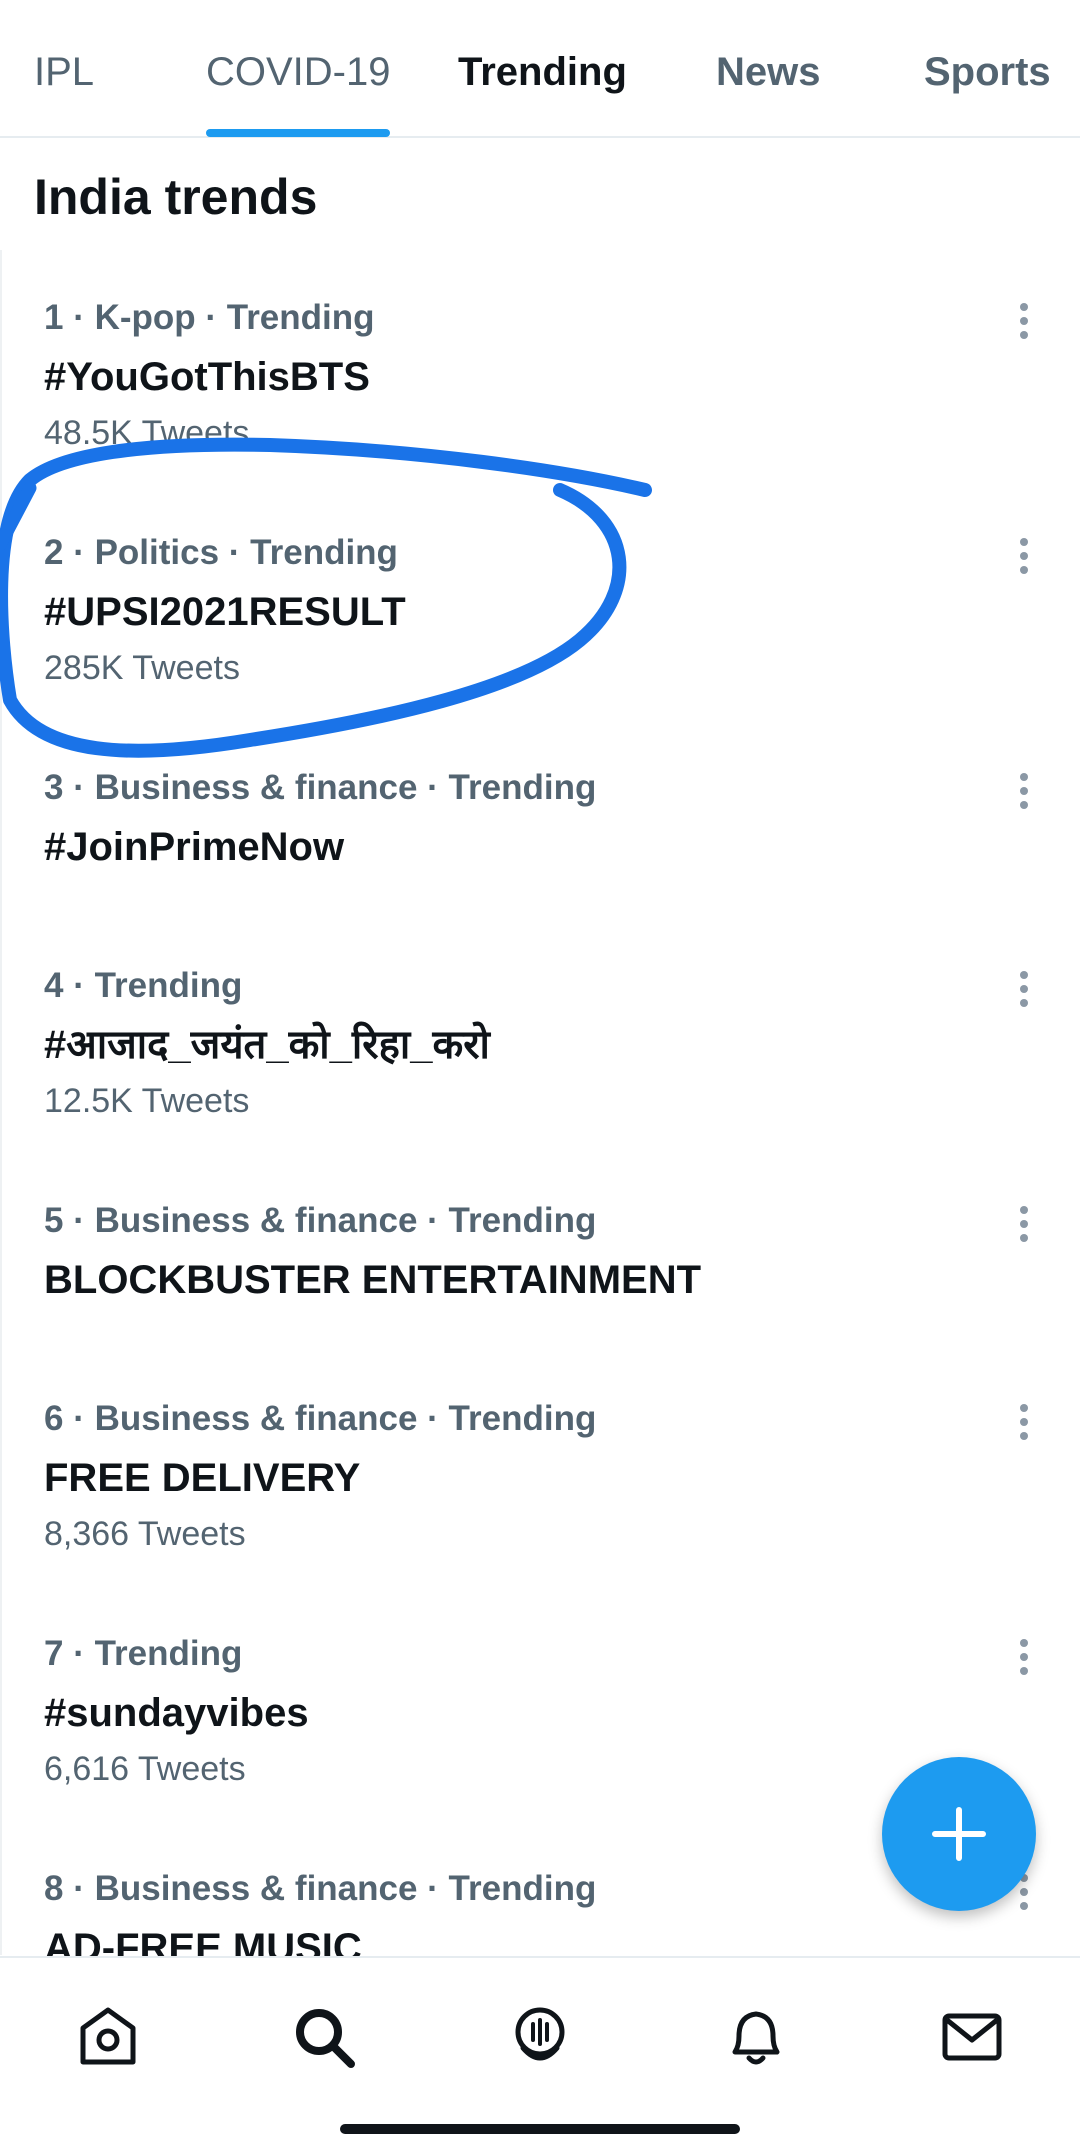  What do you see at coordinates (142, 668) in the screenshot?
I see `trend-count: 285K Tweets` at bounding box center [142, 668].